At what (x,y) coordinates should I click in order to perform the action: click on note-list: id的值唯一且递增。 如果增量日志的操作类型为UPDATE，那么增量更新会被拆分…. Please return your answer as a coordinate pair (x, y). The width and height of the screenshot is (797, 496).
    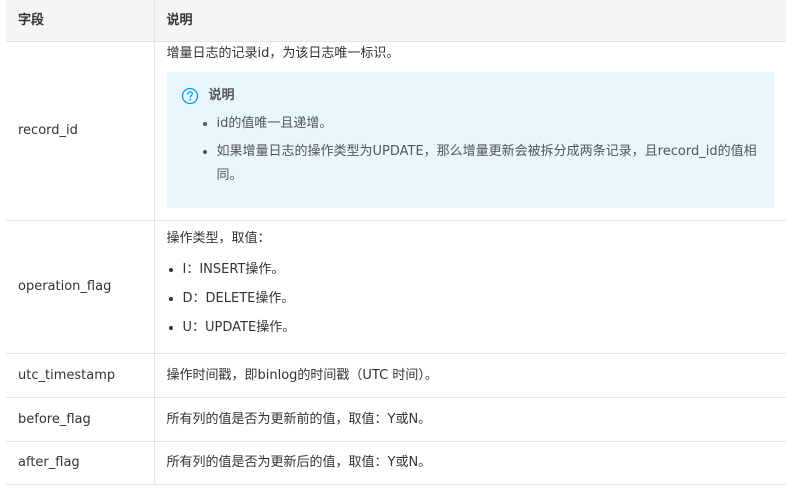
    Looking at the image, I should click on (471, 150).